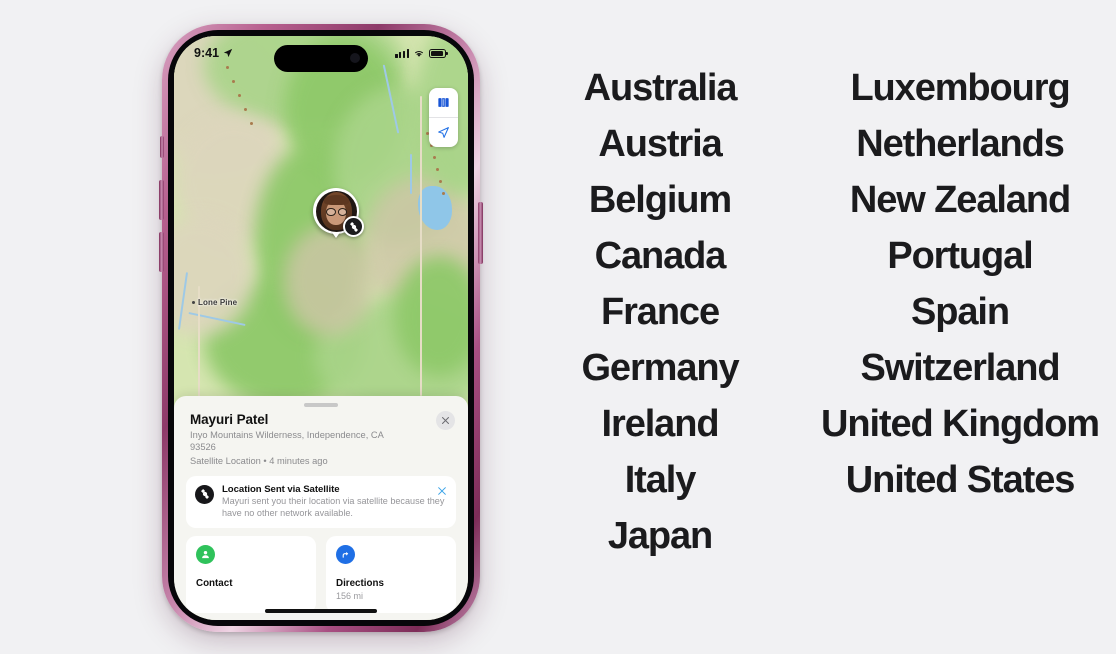 This screenshot has height=654, width=1116. I want to click on battery-icon, so click(438, 53).